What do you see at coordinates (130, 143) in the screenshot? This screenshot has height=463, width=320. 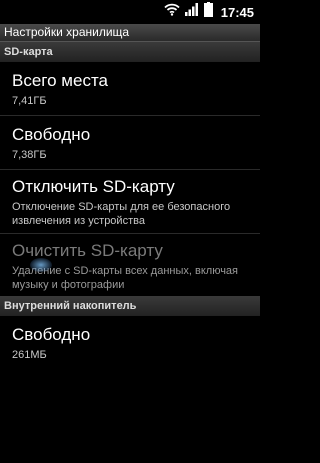 I see `sd-free-space-item: Свободно 7,38ГБ` at bounding box center [130, 143].